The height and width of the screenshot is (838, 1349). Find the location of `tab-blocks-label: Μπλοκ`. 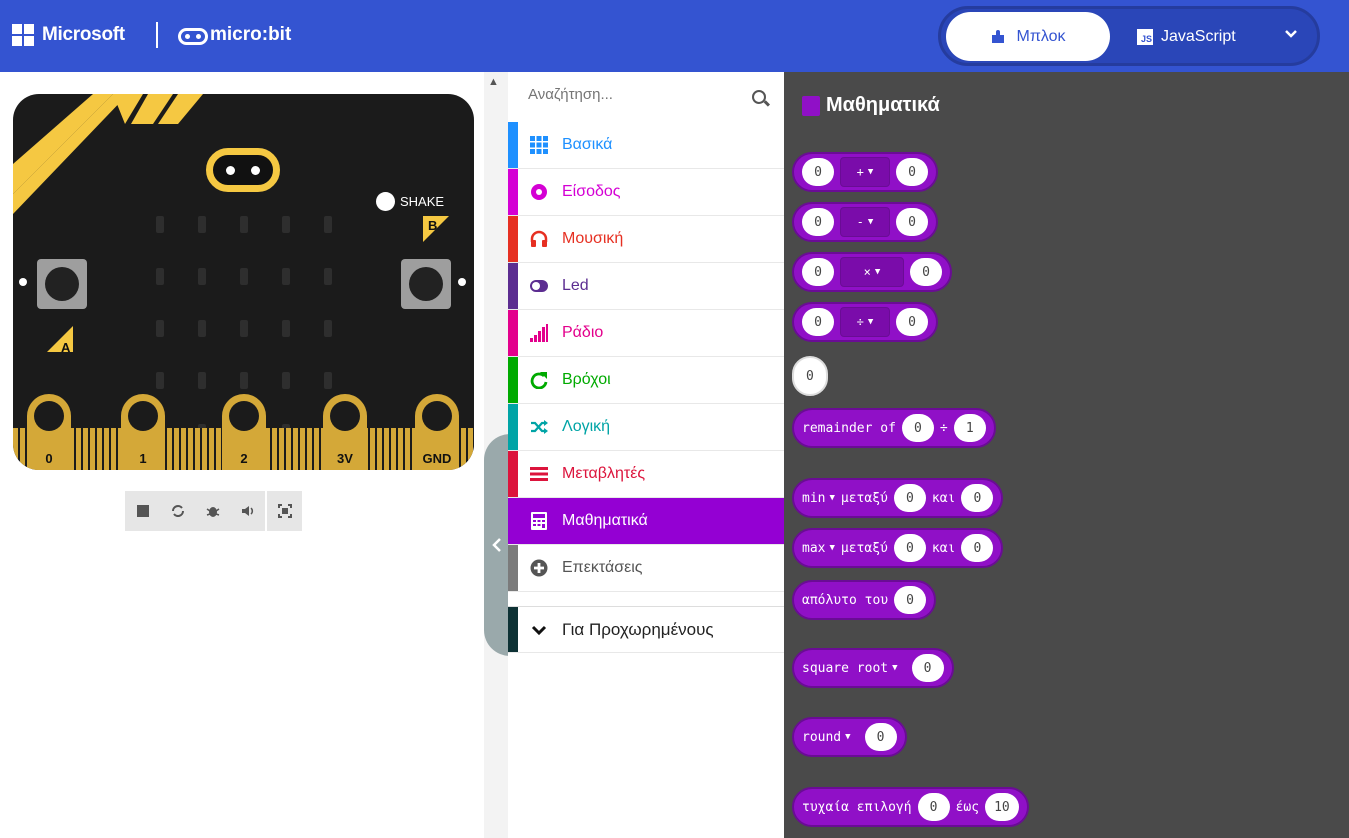

tab-blocks-label: Μπλοκ is located at coordinates (1041, 36).